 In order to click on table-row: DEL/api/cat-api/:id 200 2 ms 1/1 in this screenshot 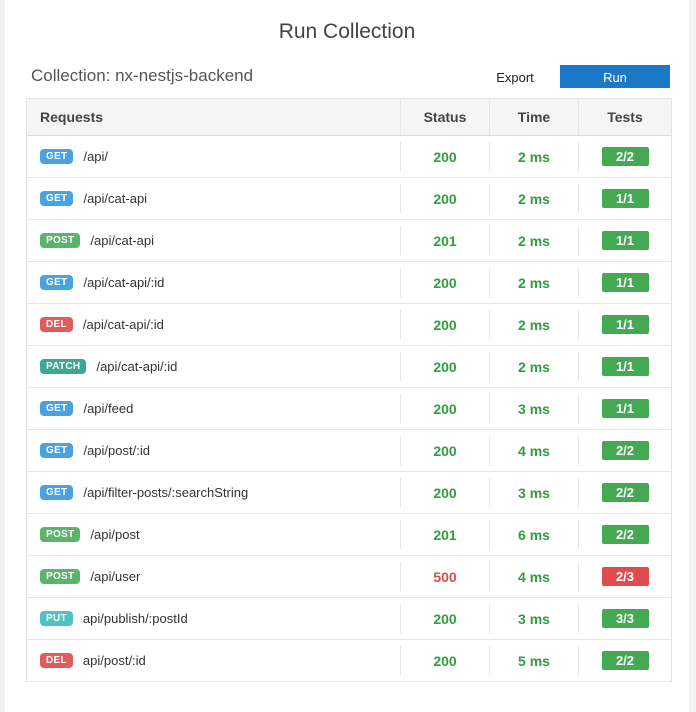, I will do `click(349, 325)`.